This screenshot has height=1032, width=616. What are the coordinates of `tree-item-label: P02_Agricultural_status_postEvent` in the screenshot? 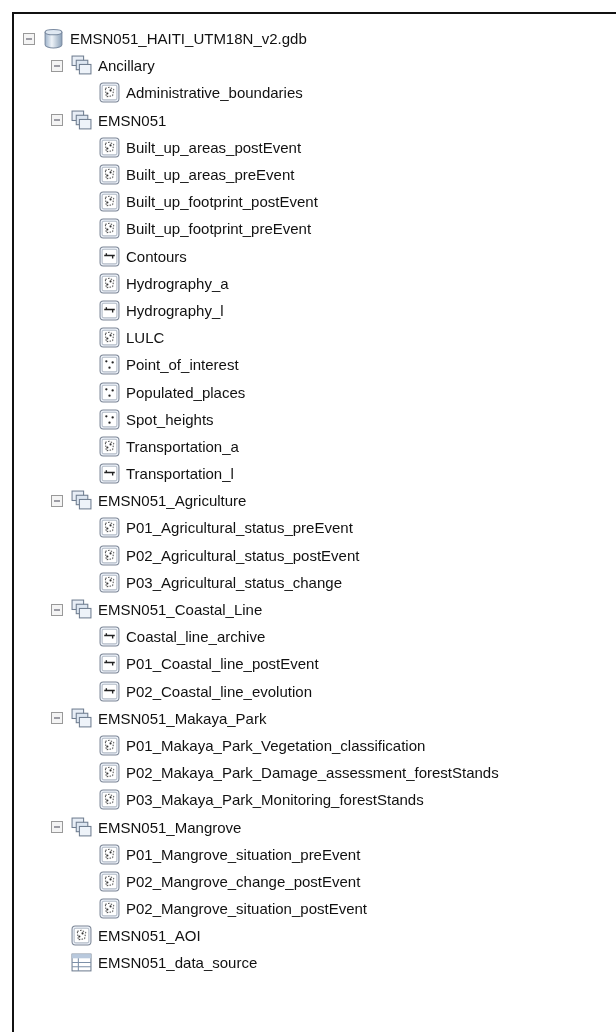 It's located at (243, 555).